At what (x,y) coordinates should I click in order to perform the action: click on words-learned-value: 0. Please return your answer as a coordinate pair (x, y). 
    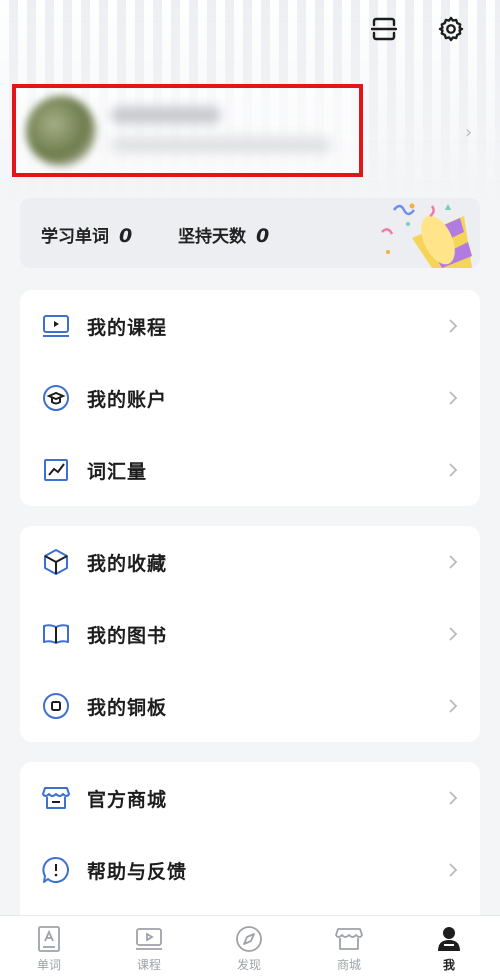
    Looking at the image, I should click on (126, 236).